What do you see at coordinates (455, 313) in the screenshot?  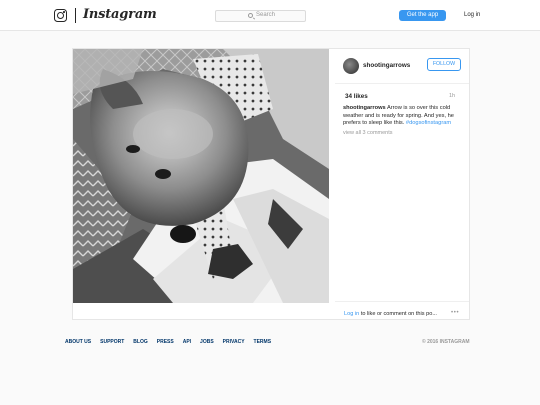 I see `more-options-icon: • • •` at bounding box center [455, 313].